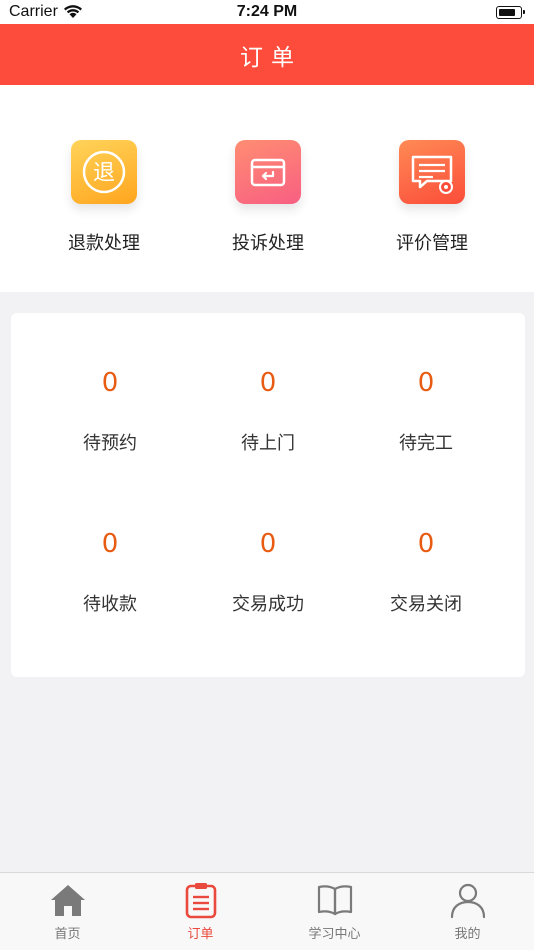  I want to click on stat-label: 待上门, so click(268, 443).